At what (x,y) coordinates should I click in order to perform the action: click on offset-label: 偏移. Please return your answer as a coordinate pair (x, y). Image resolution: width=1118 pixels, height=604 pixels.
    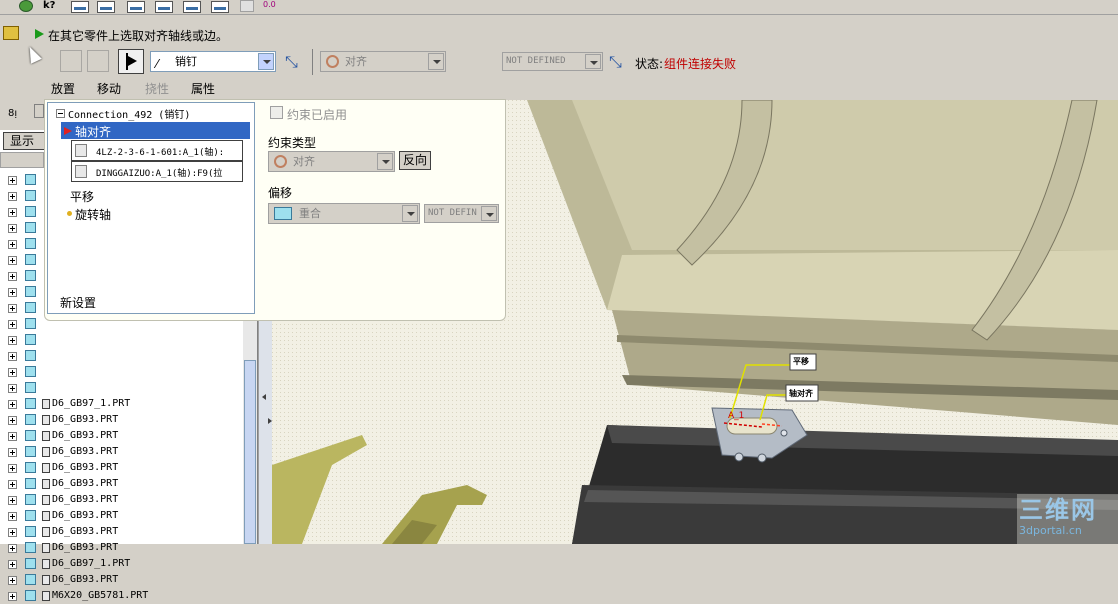
    Looking at the image, I should click on (280, 193).